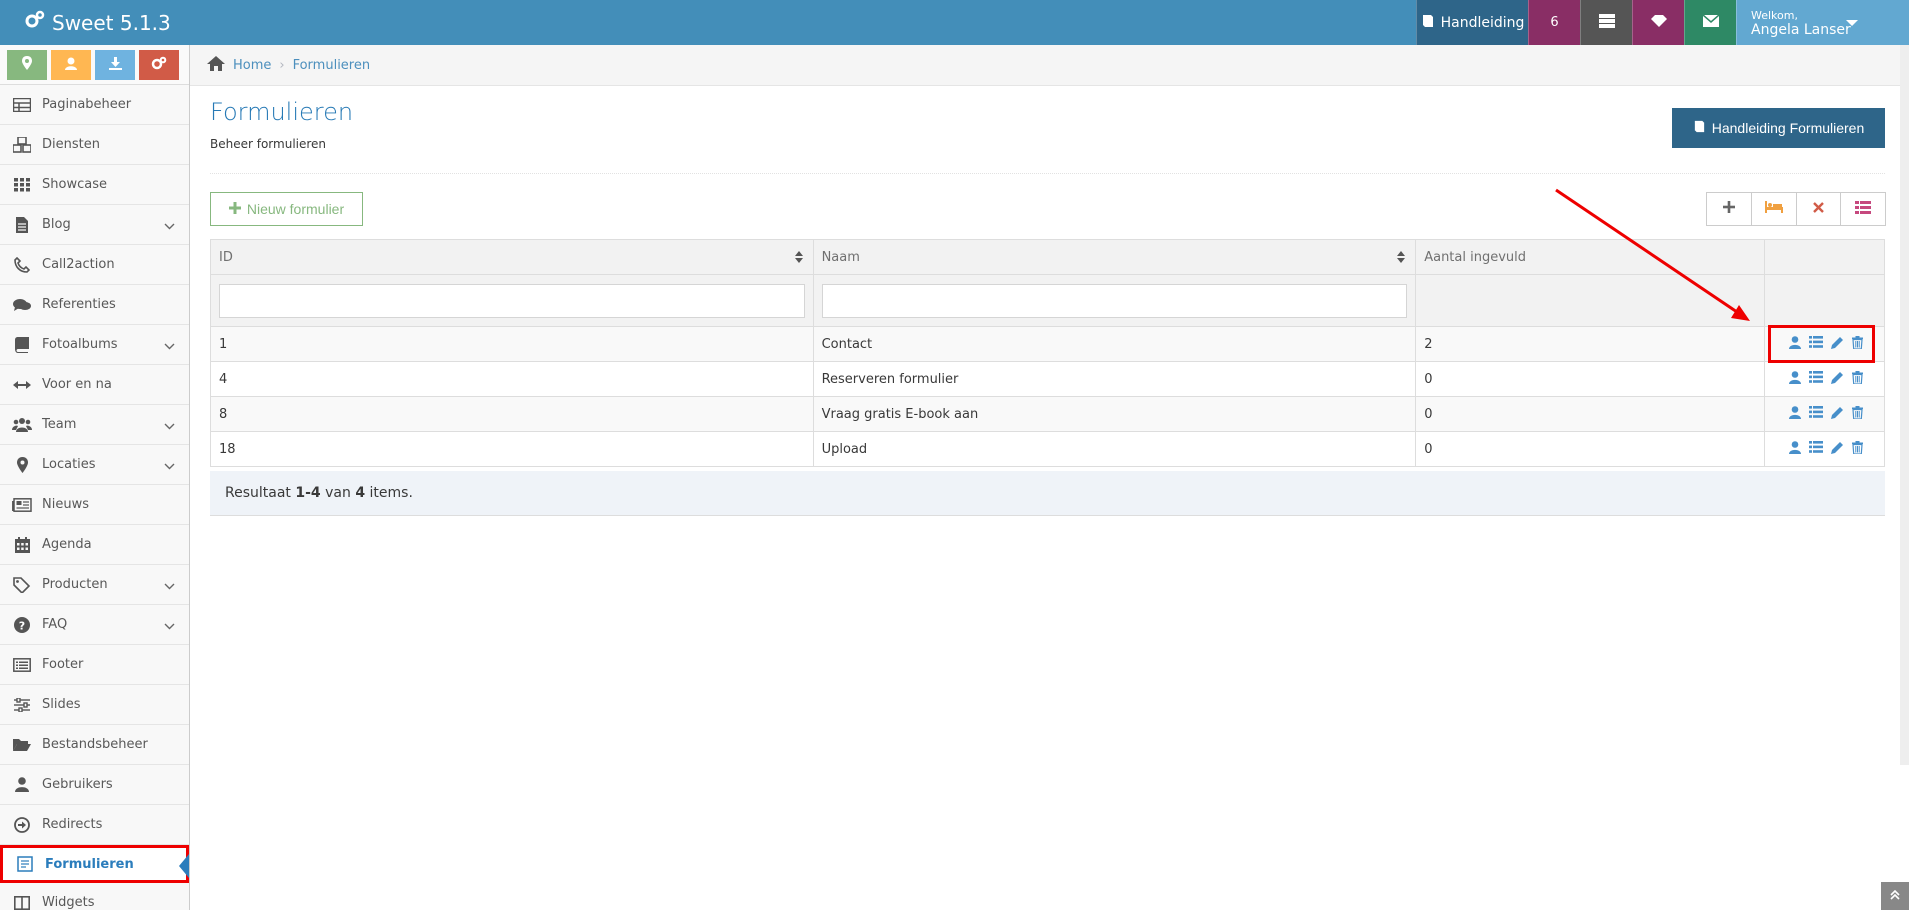 This screenshot has width=1909, height=910. What do you see at coordinates (94, 305) in the screenshot?
I see `sidebar-item-referenties: Referenties` at bounding box center [94, 305].